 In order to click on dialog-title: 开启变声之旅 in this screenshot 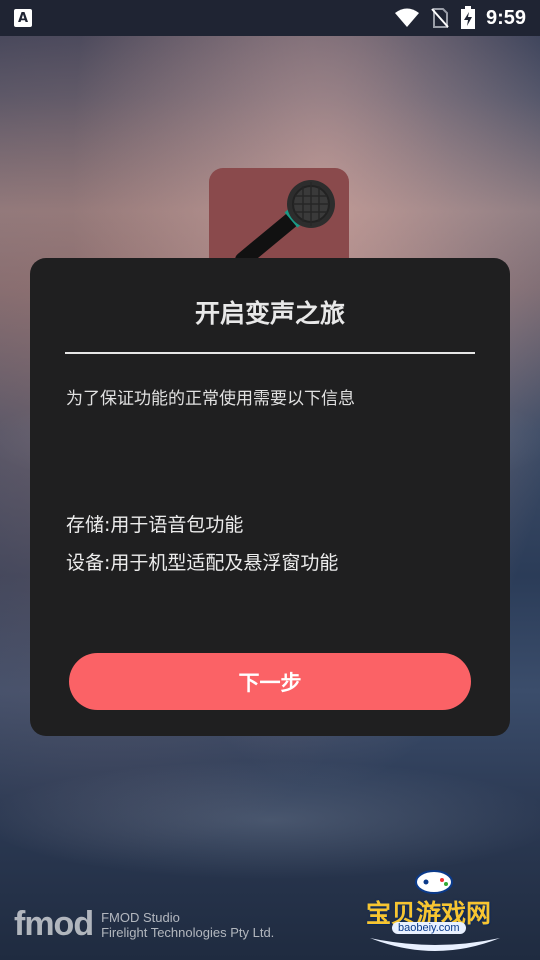, I will do `click(269, 313)`.